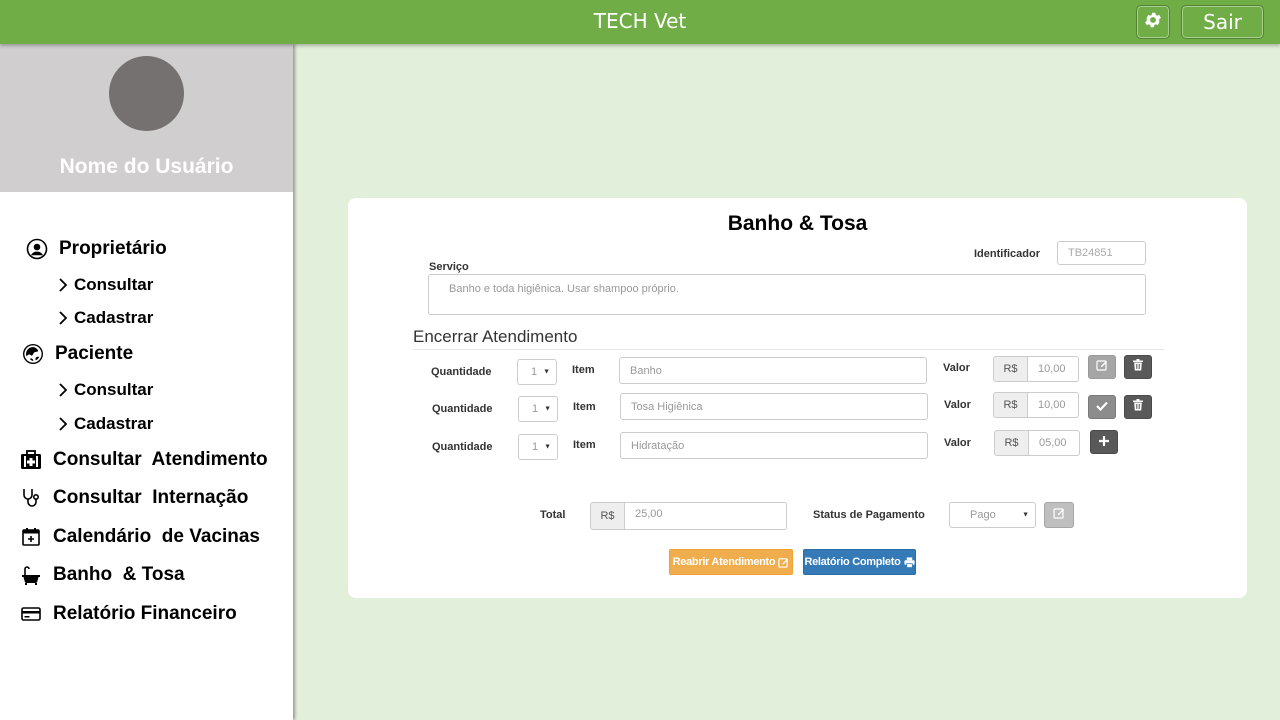 This screenshot has height=720, width=1280. I want to click on sidebar-subitem-proprietario-consultar: Consultar, so click(105, 285).